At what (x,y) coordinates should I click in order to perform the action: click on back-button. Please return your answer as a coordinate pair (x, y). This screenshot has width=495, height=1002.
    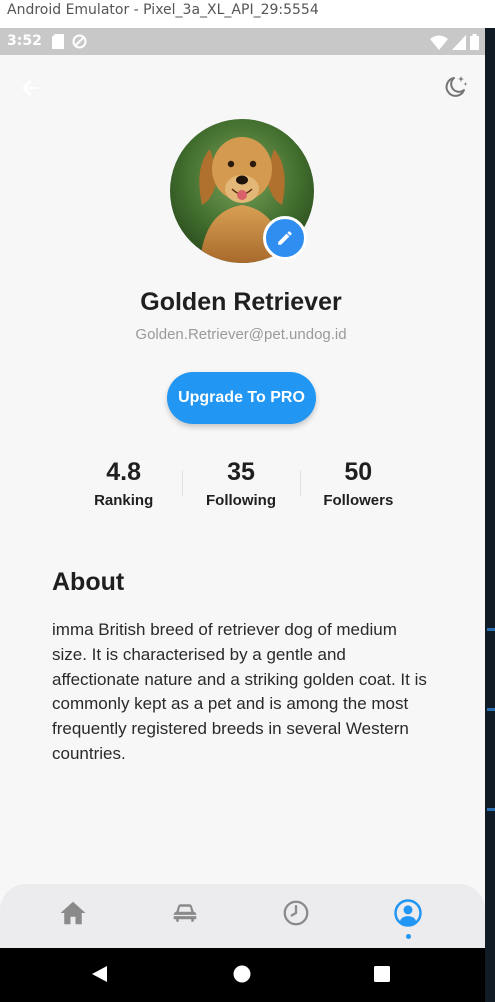
    Looking at the image, I should click on (30, 88).